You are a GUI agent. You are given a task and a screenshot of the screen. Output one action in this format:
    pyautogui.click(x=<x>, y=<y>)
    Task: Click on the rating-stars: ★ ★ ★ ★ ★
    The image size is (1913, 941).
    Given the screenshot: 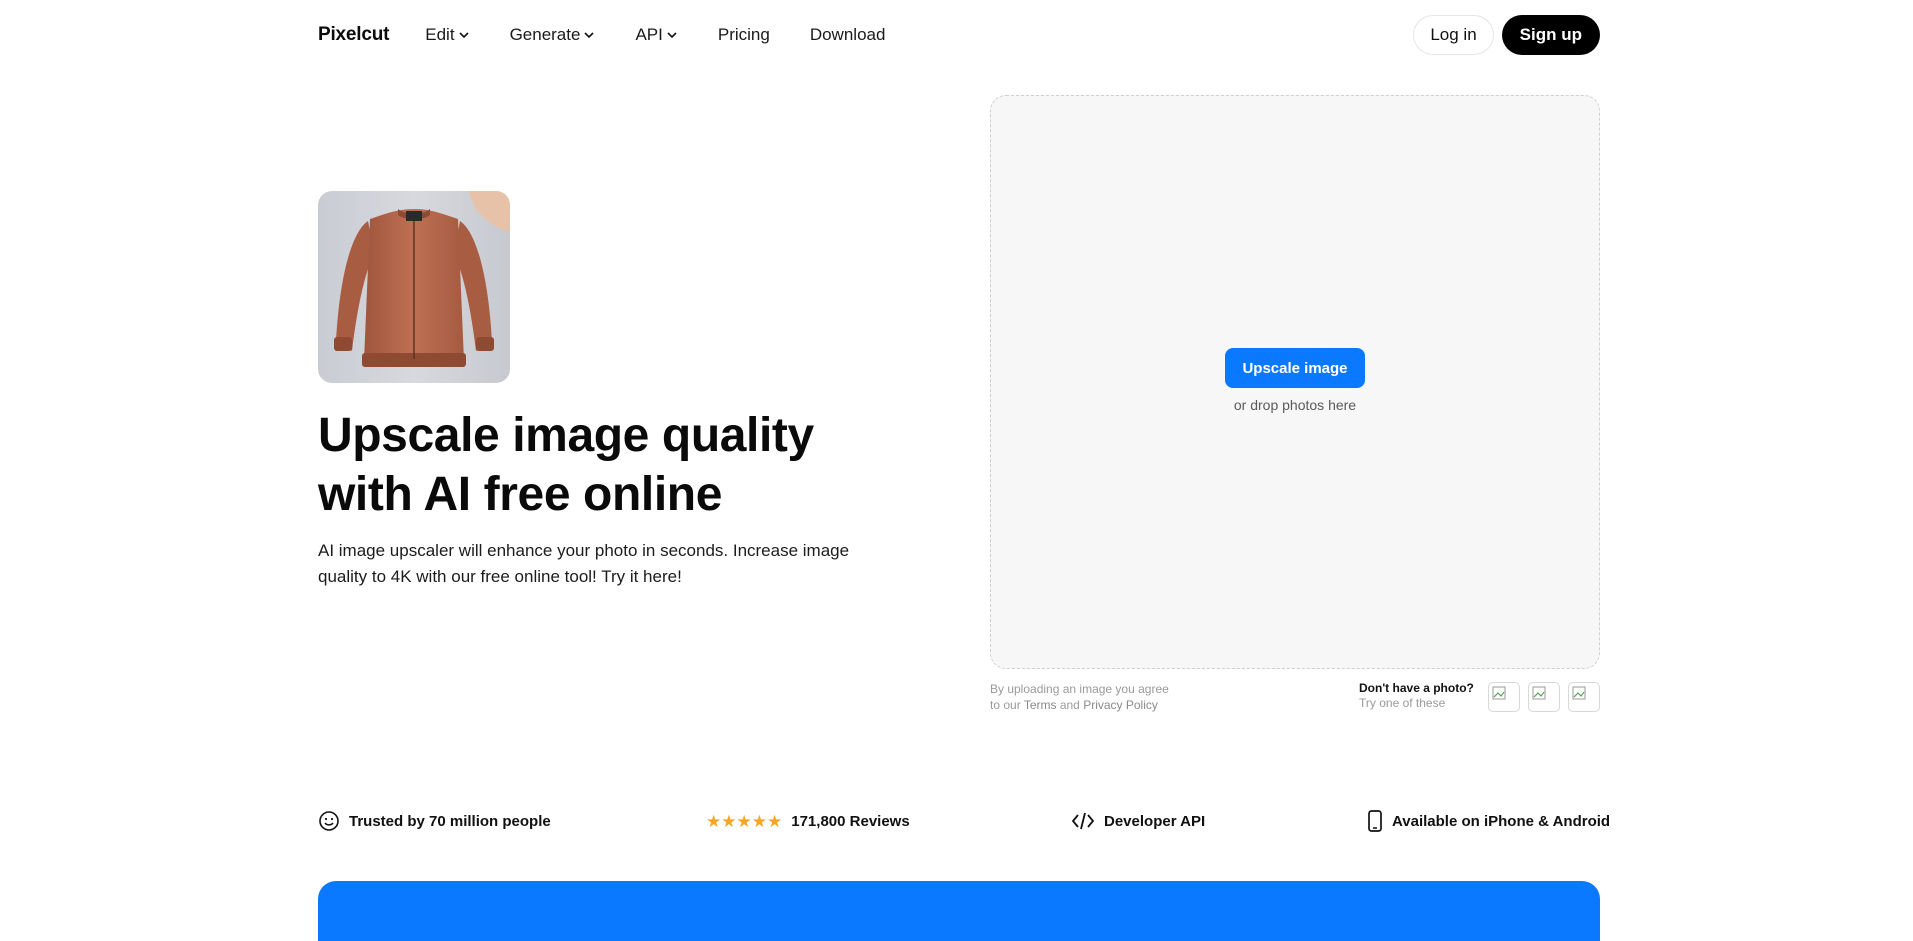 What is the action you would take?
    pyautogui.click(x=744, y=821)
    